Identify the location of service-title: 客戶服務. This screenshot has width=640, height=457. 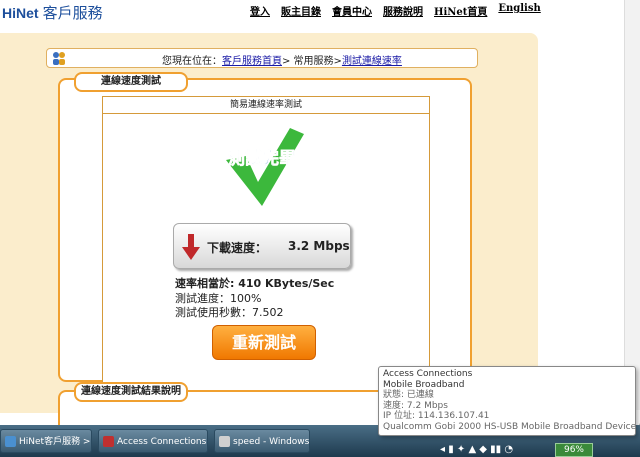
(72, 13).